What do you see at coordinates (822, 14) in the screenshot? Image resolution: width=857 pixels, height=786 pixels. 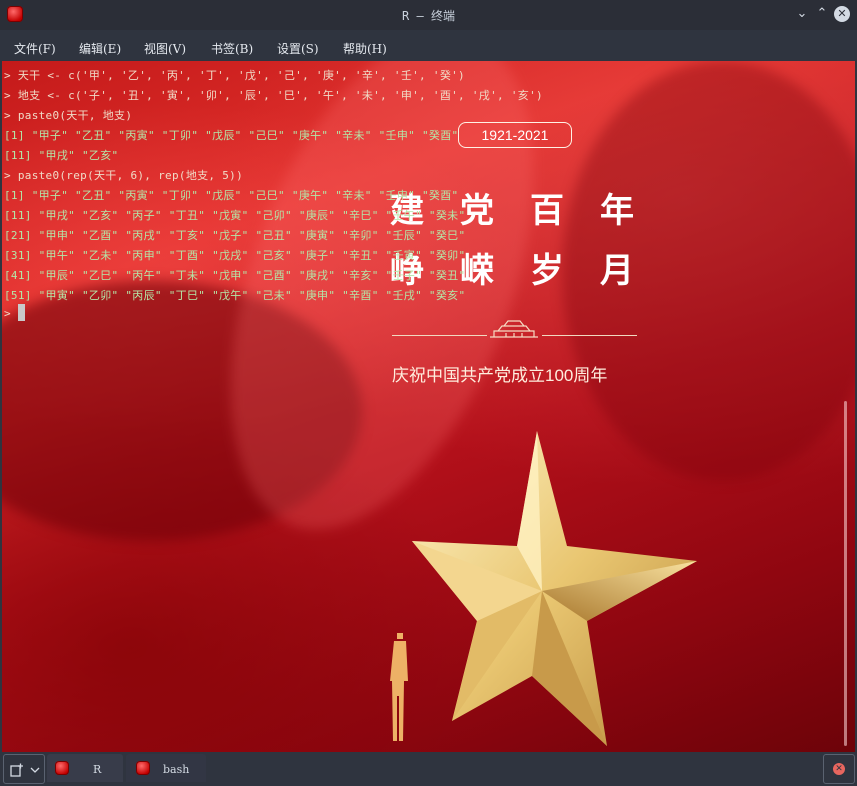 I see `maximize-button: ⌃` at bounding box center [822, 14].